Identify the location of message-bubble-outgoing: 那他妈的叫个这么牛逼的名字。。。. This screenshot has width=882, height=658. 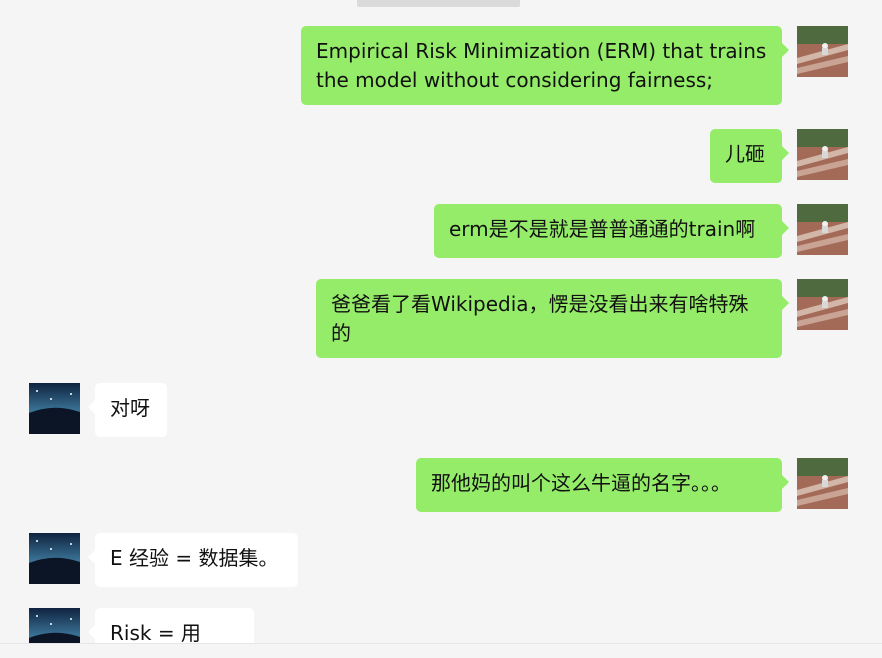
(602, 485).